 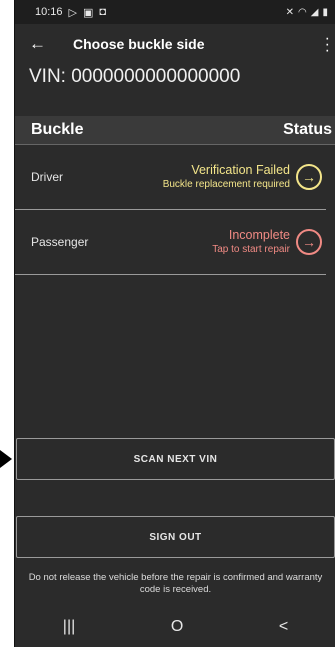 I want to click on mute-icon: ✕, so click(x=290, y=12).